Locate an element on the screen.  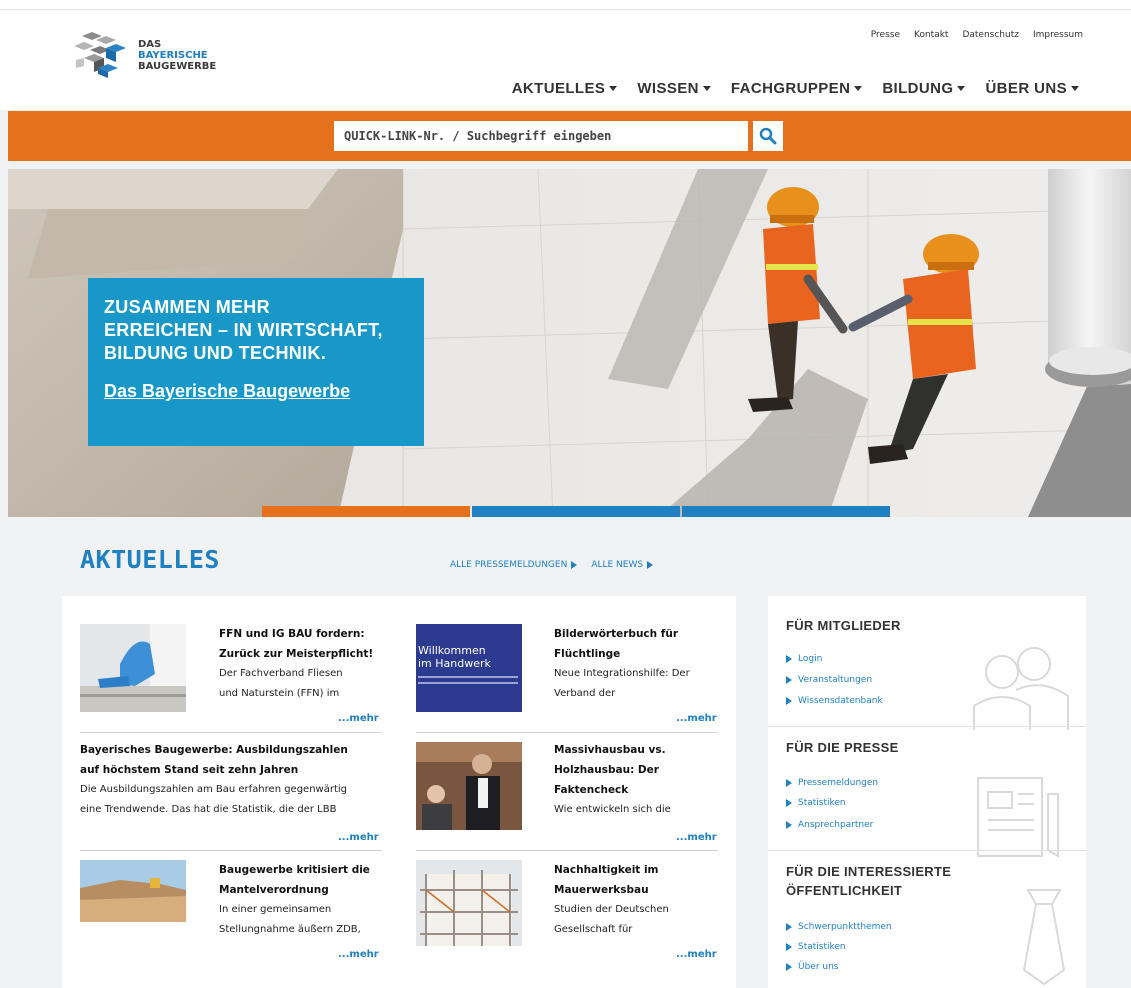
news-title-line: Mauerwerksbau is located at coordinates (601, 890).